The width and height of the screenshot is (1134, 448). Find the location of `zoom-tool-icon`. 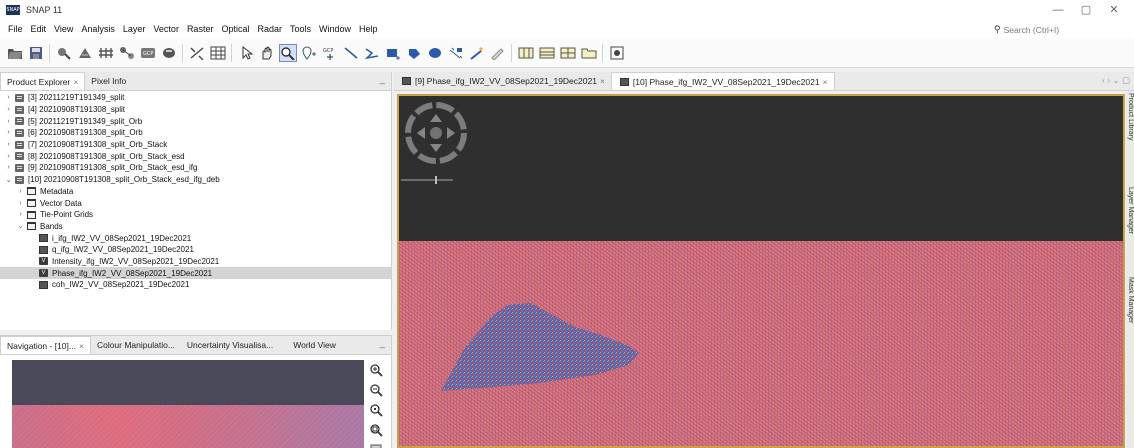

zoom-tool-icon is located at coordinates (287, 52).